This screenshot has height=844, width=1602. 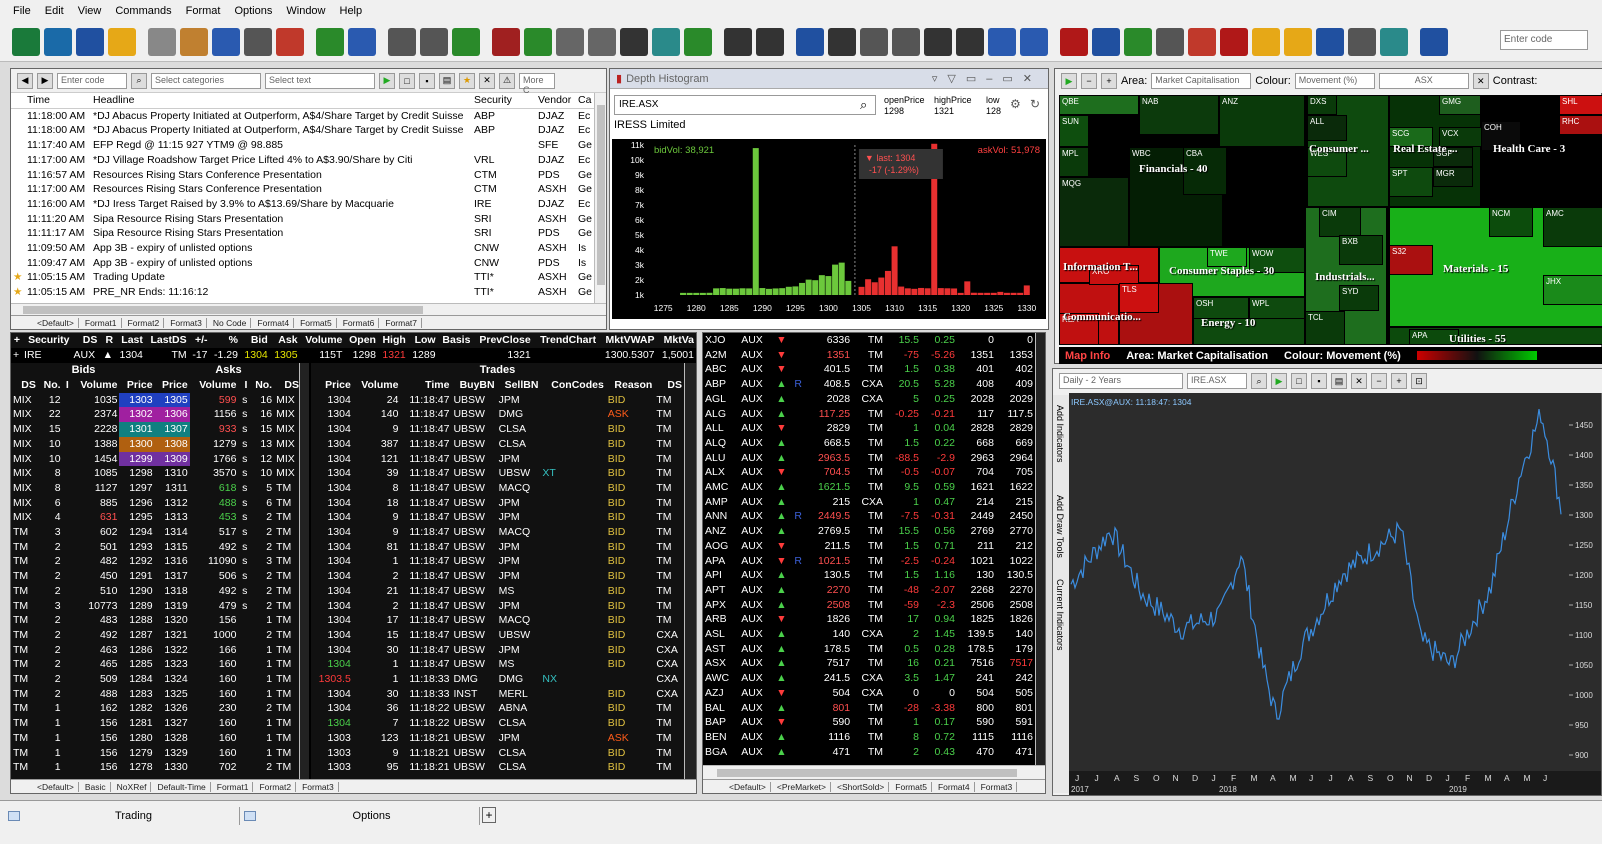 I want to click on watchlist-row: AWC AUX ▲ 241.5 CXA 3.5 1.47 241 242, so click(x=869, y=678).